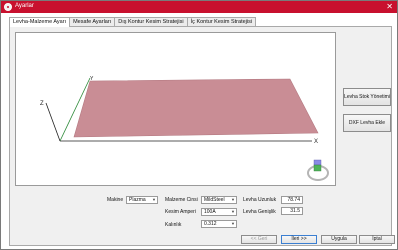 This screenshot has width=398, height=250. I want to click on z-axis-label: Z, so click(42, 104).